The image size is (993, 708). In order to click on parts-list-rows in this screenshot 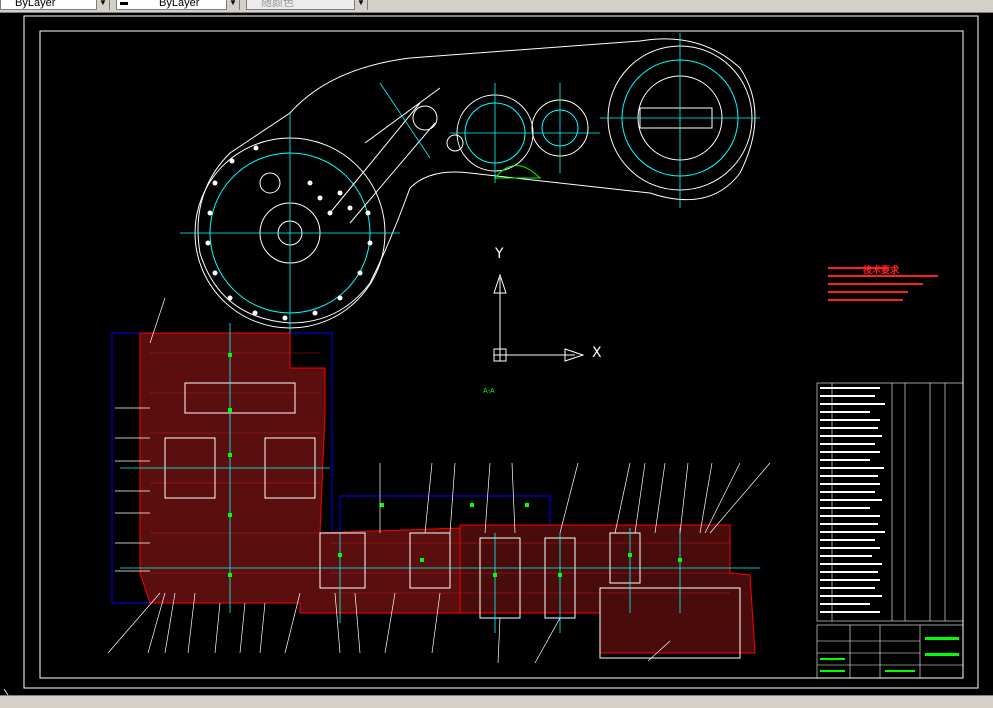, I will do `click(852, 500)`.